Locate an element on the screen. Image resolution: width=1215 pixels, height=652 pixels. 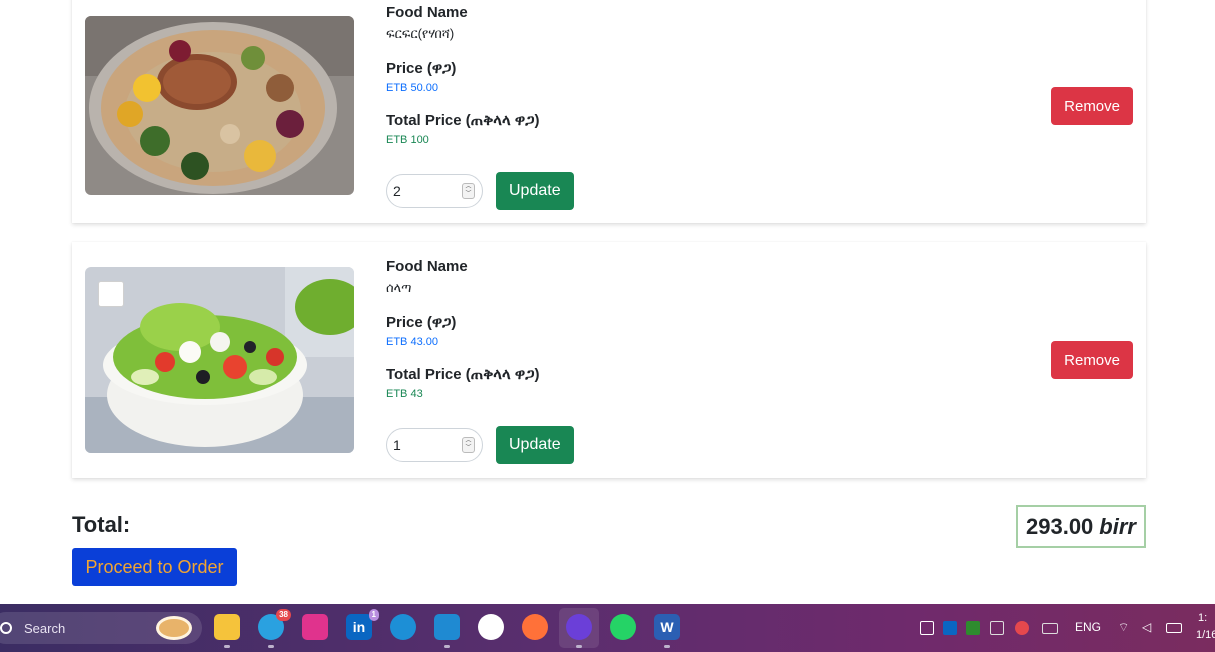
linkedin-badge: 1 is located at coordinates (373, 615).